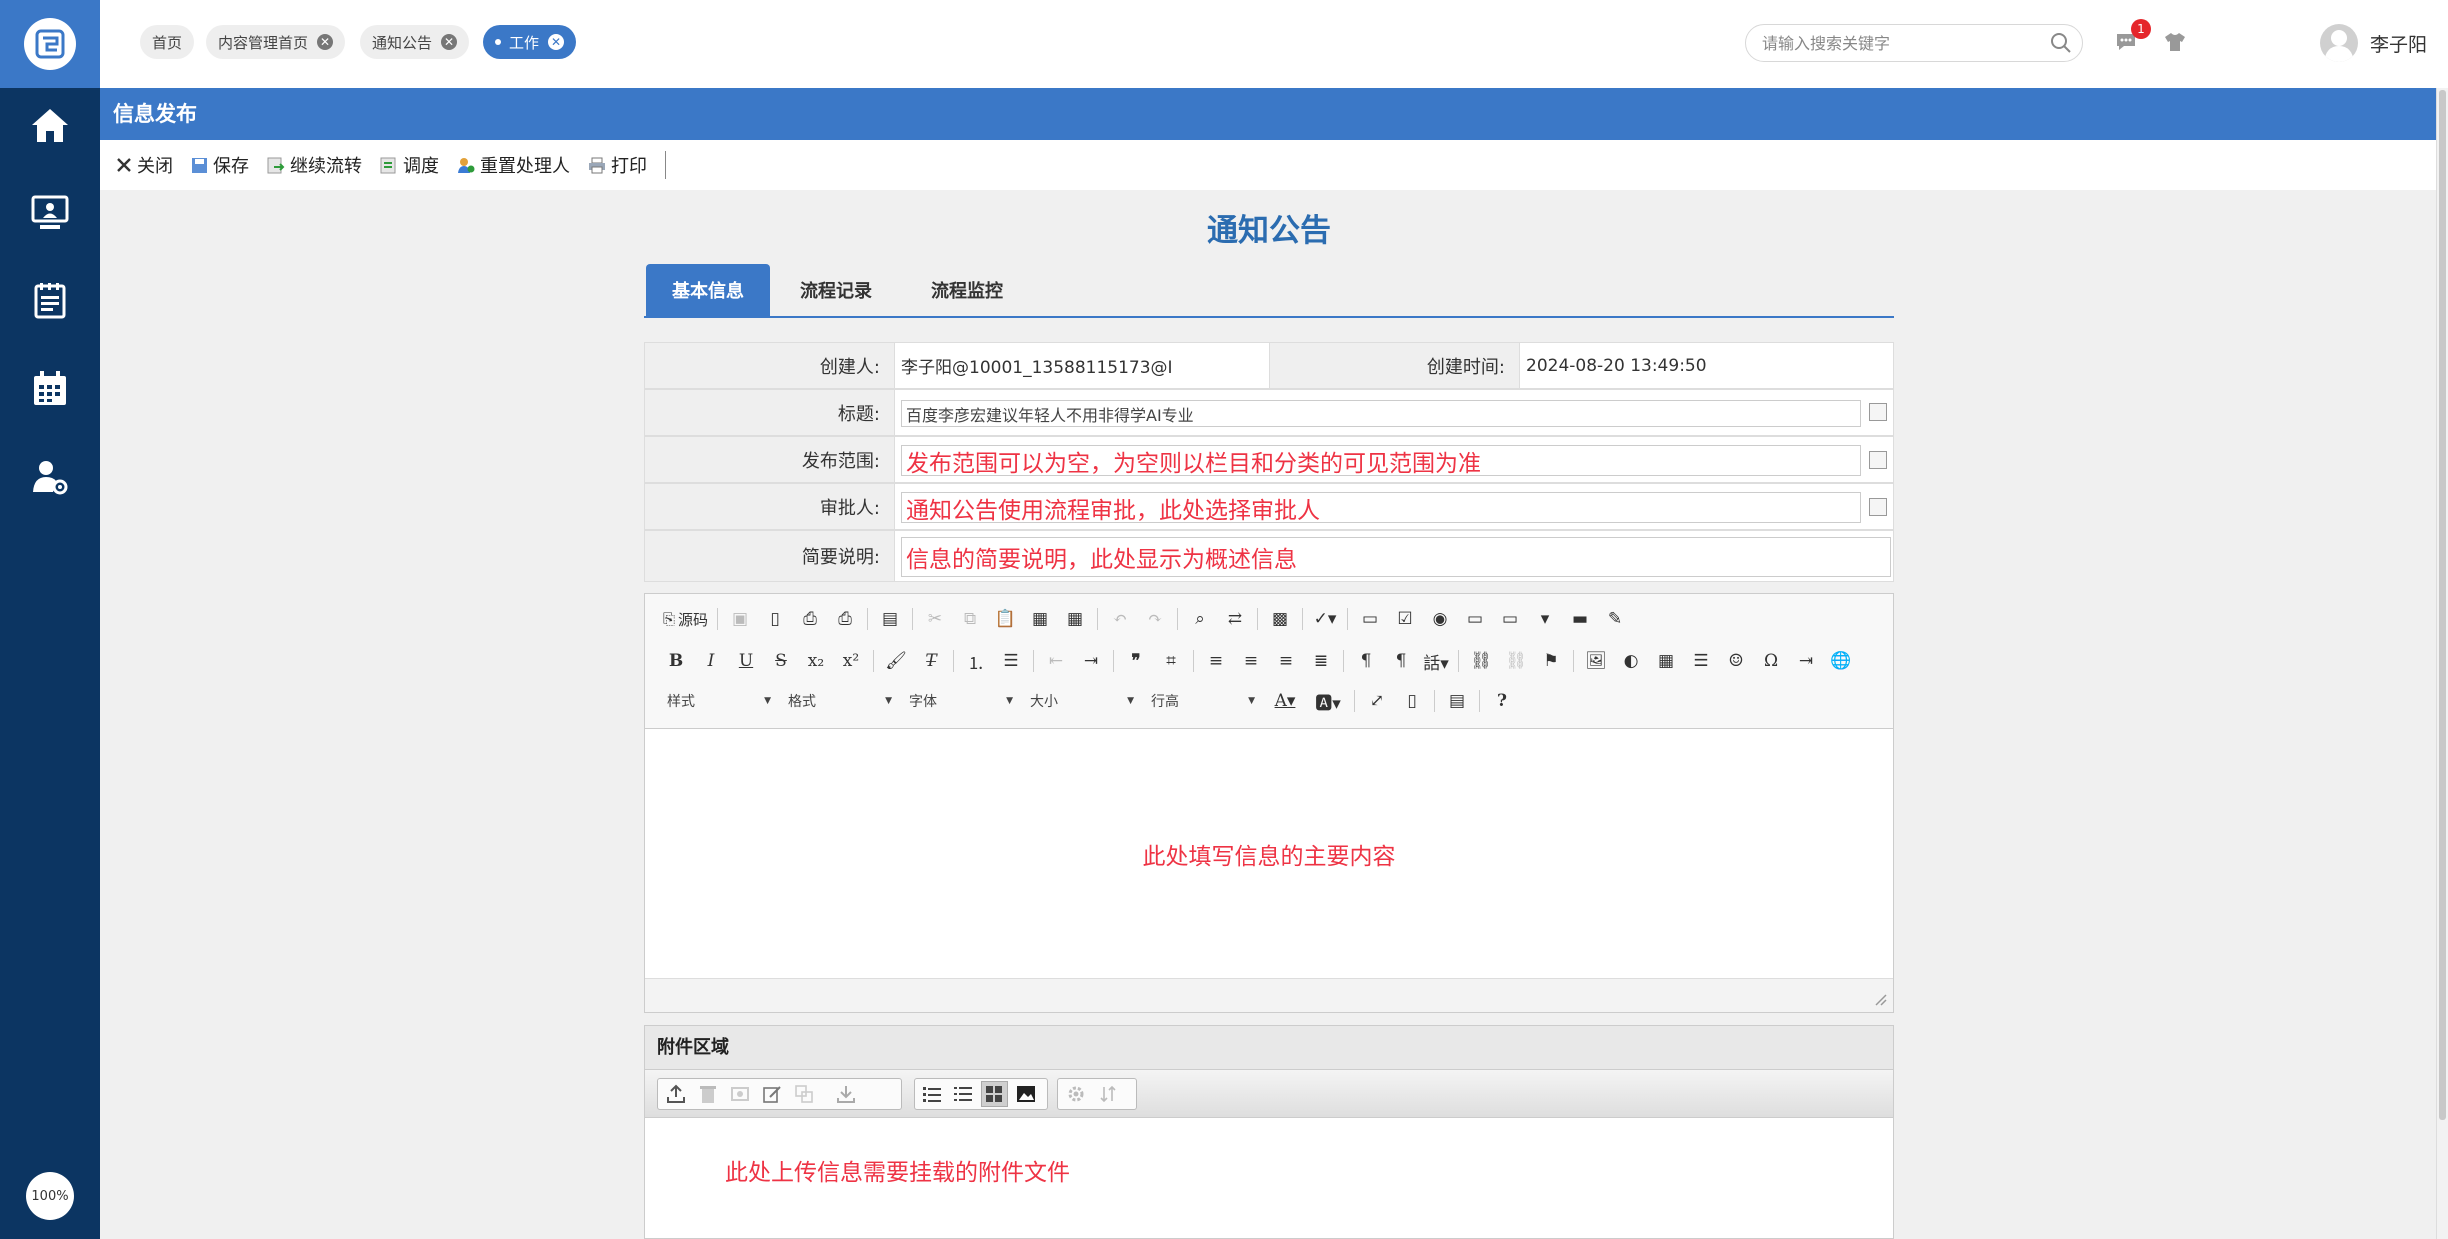 Image resolution: width=2448 pixels, height=1239 pixels. What do you see at coordinates (976, 661) in the screenshot?
I see `numbered-list-icon: ⒈` at bounding box center [976, 661].